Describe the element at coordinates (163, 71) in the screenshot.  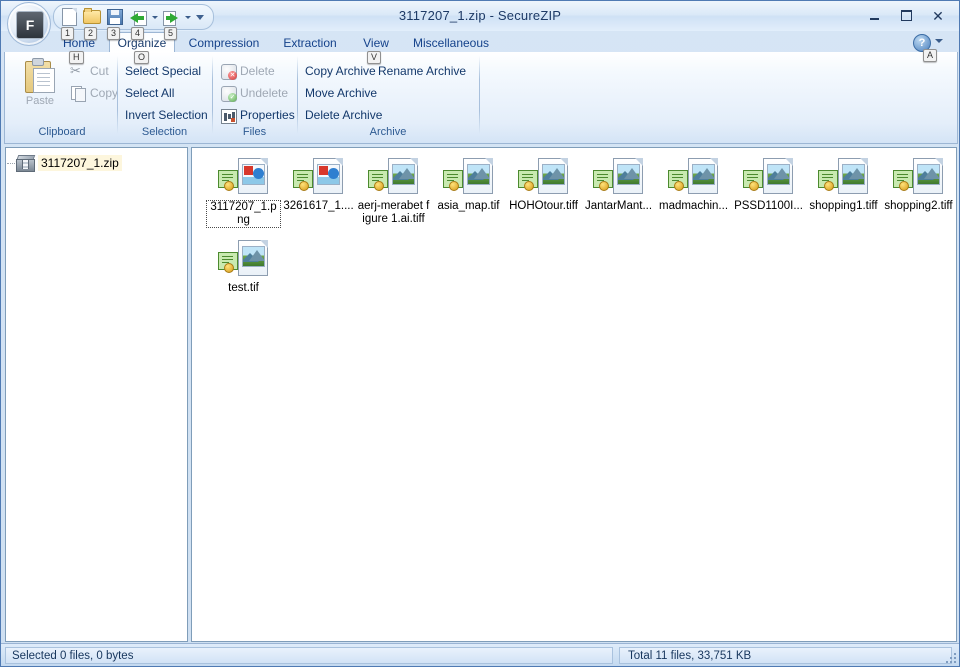
I see `select-special-label: Select Special` at that location.